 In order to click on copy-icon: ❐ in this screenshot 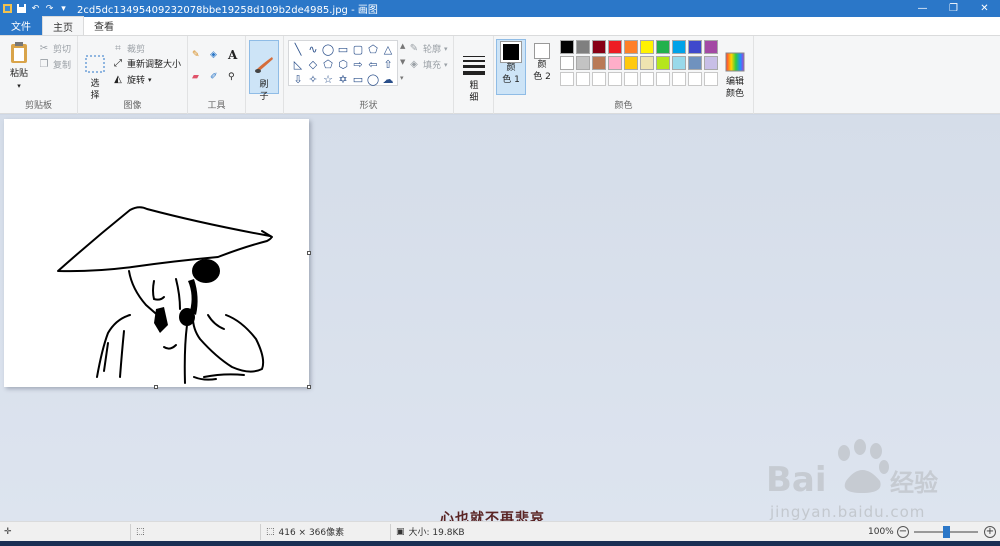, I will do `click(44, 64)`.